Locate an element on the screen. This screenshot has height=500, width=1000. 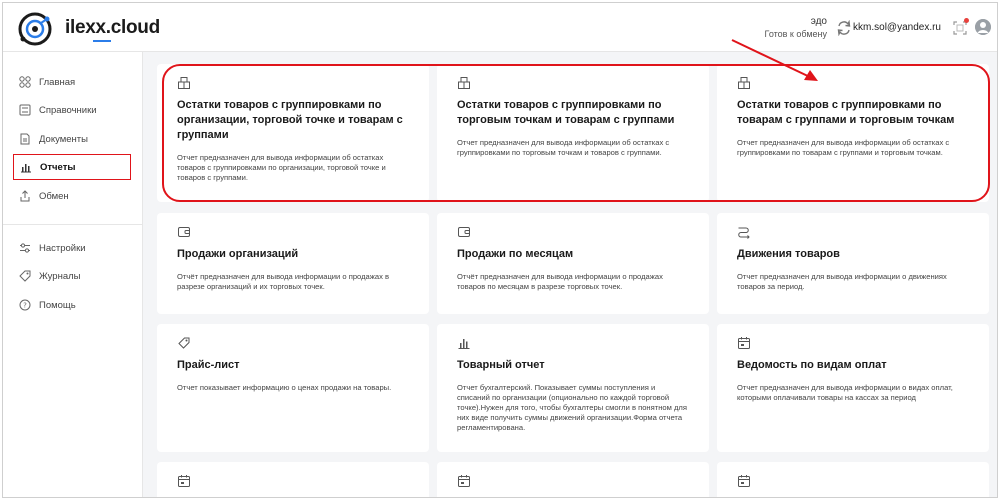
sidebar-item-label: Справочники is located at coordinates (68, 110).